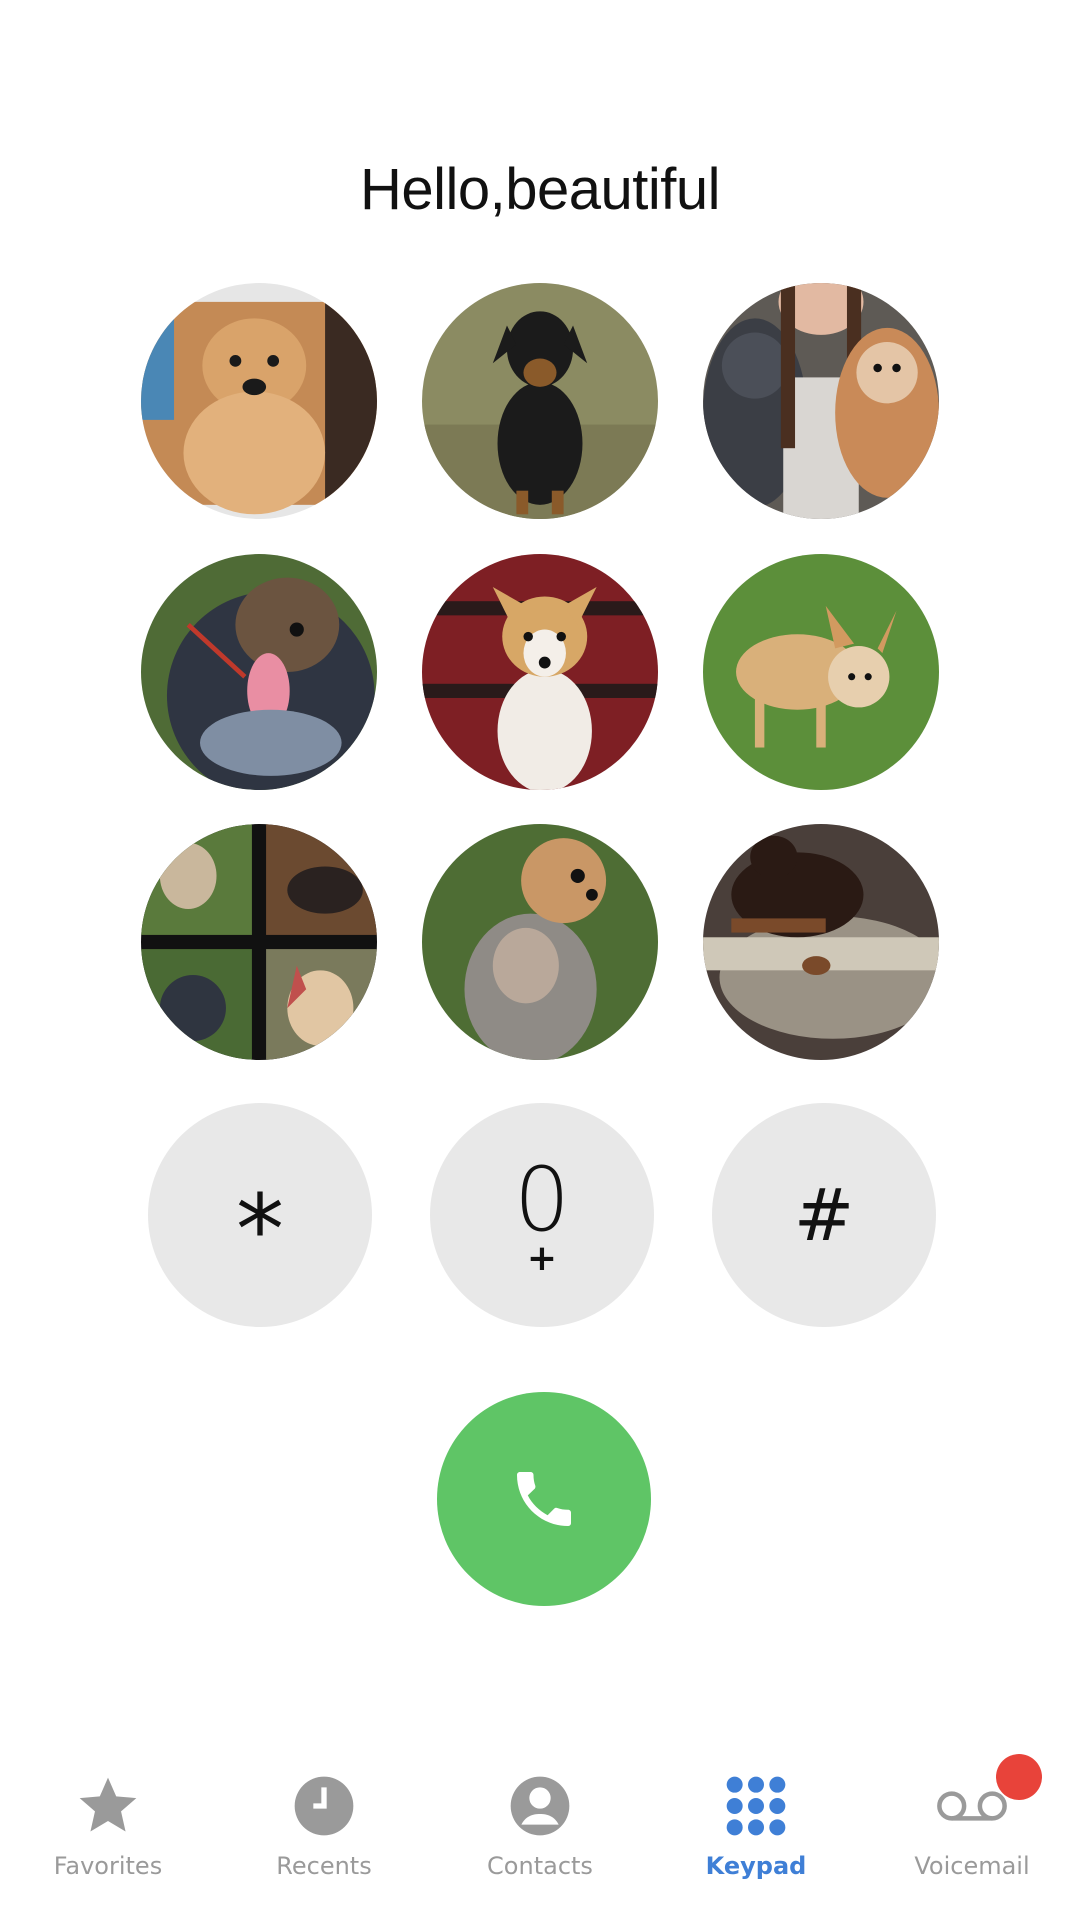 This screenshot has height=1920, width=1080. What do you see at coordinates (108, 1806) in the screenshot?
I see `star-icon` at bounding box center [108, 1806].